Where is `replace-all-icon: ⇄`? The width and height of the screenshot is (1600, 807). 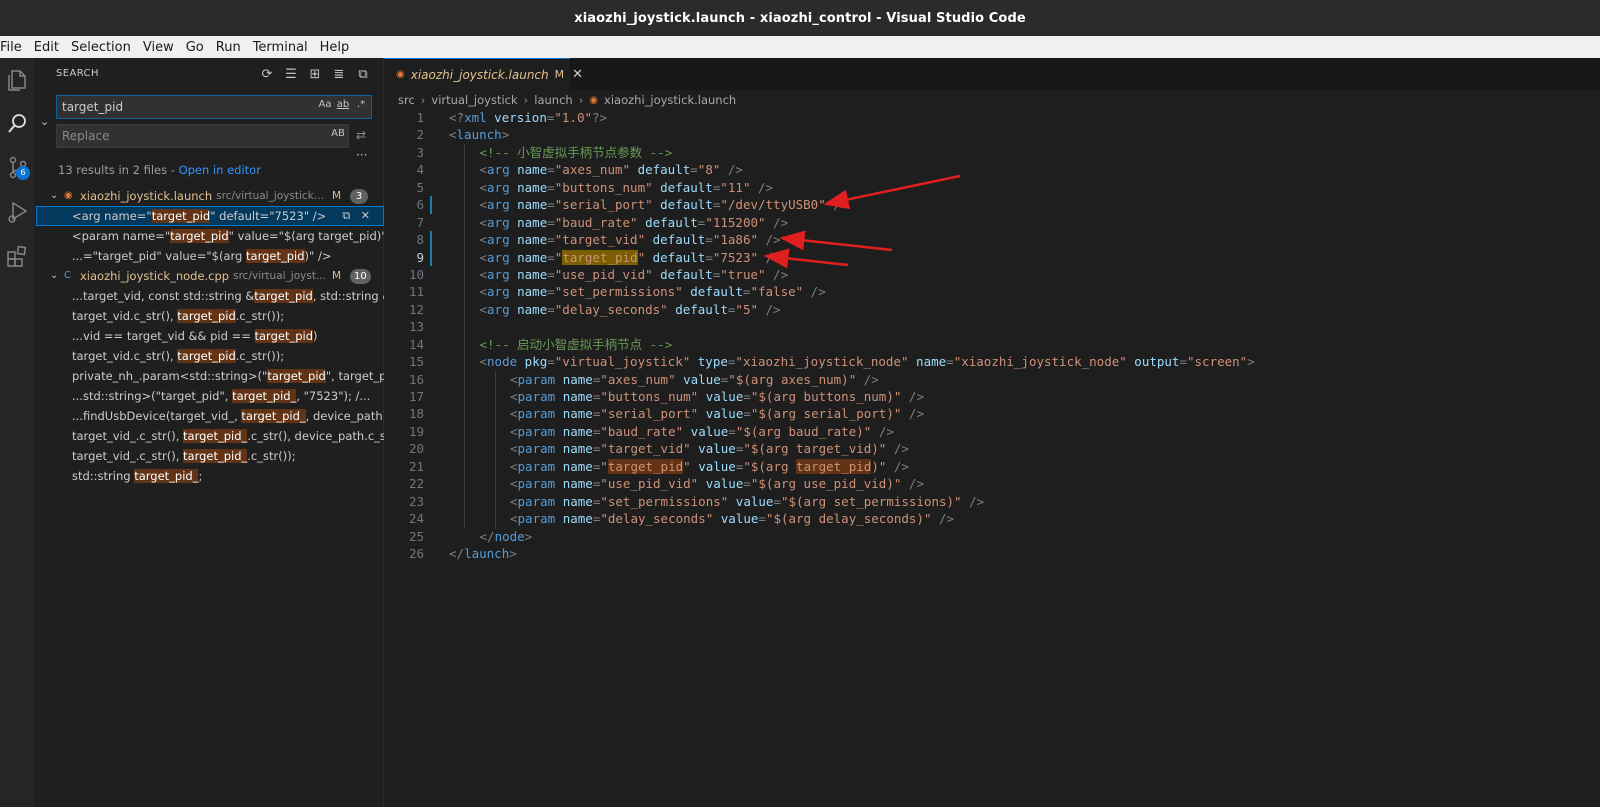 replace-all-icon: ⇄ is located at coordinates (364, 136).